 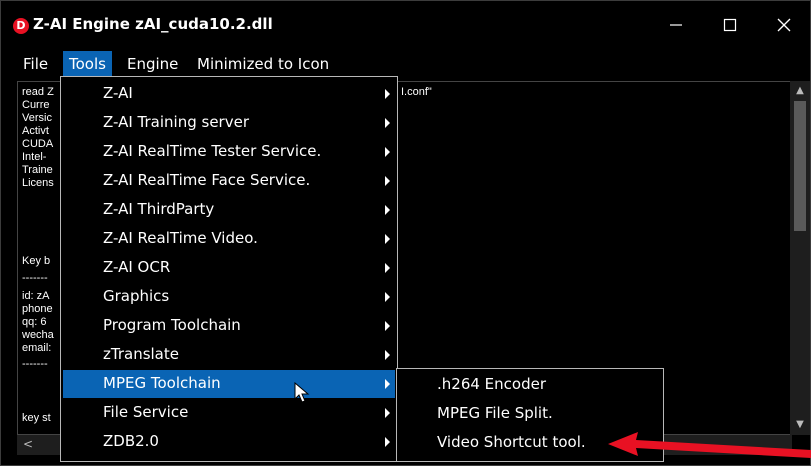 I want to click on menu-item-graphics: Graphics, so click(x=229, y=297).